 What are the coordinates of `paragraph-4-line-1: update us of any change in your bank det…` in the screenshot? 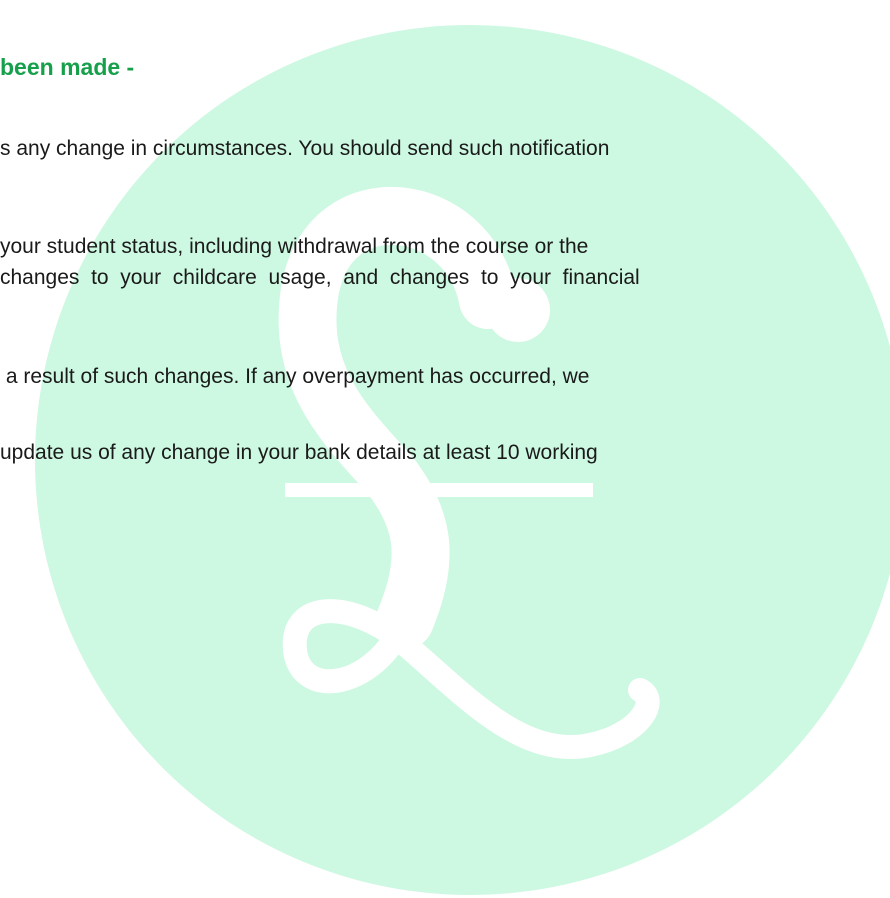 It's located at (299, 452).